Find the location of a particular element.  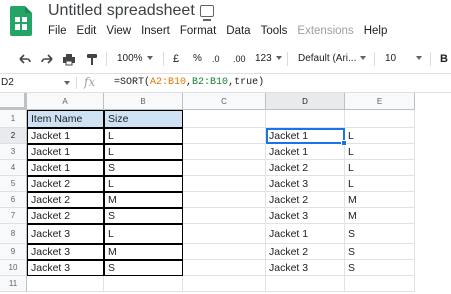

bold-button: B is located at coordinates (444, 59).